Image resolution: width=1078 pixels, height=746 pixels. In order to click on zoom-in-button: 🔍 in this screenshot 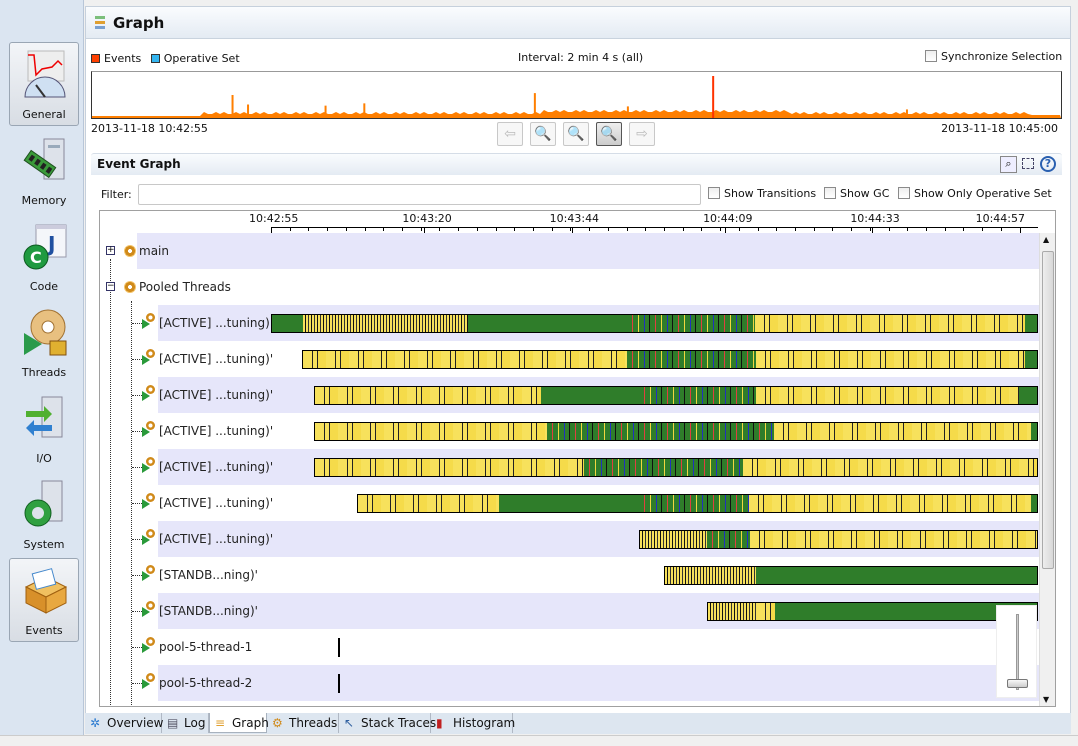, I will do `click(609, 134)`.